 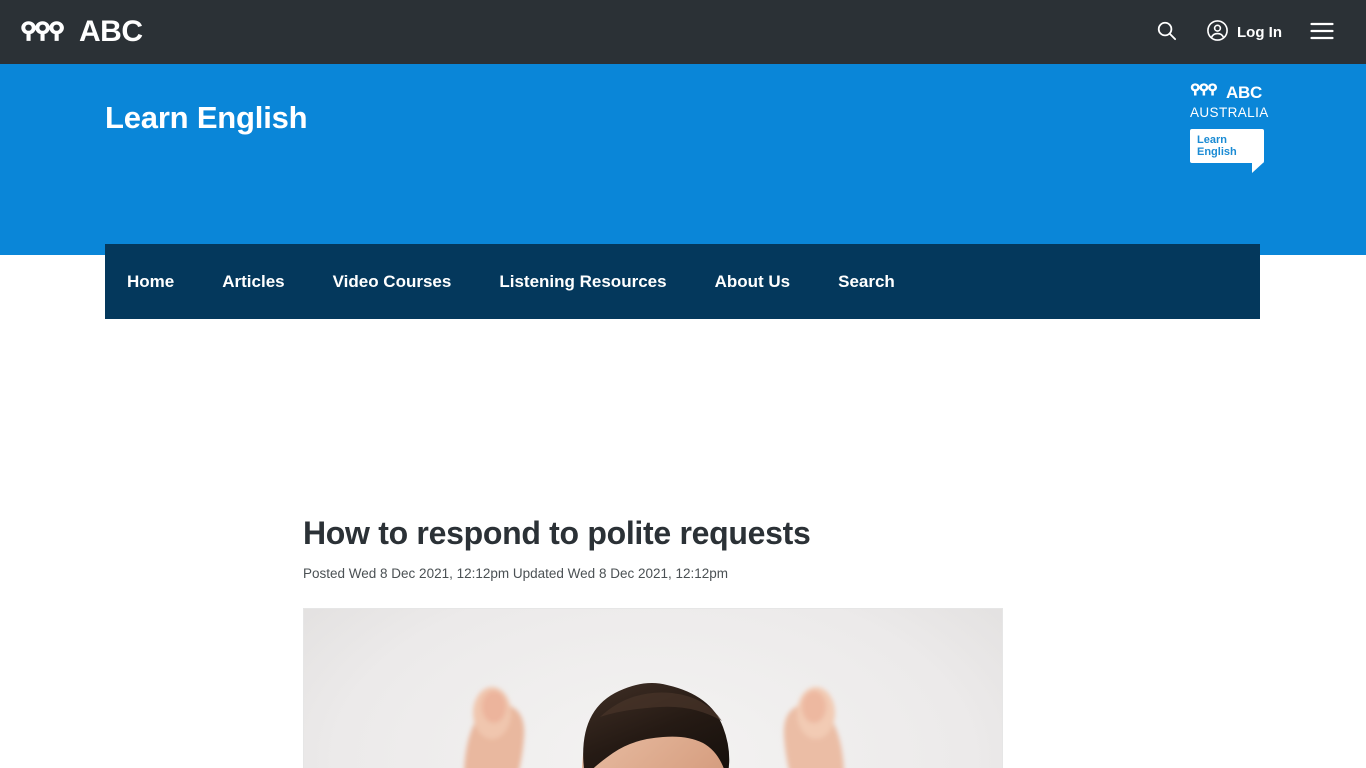 I want to click on account-circle-icon, so click(x=1217, y=32).